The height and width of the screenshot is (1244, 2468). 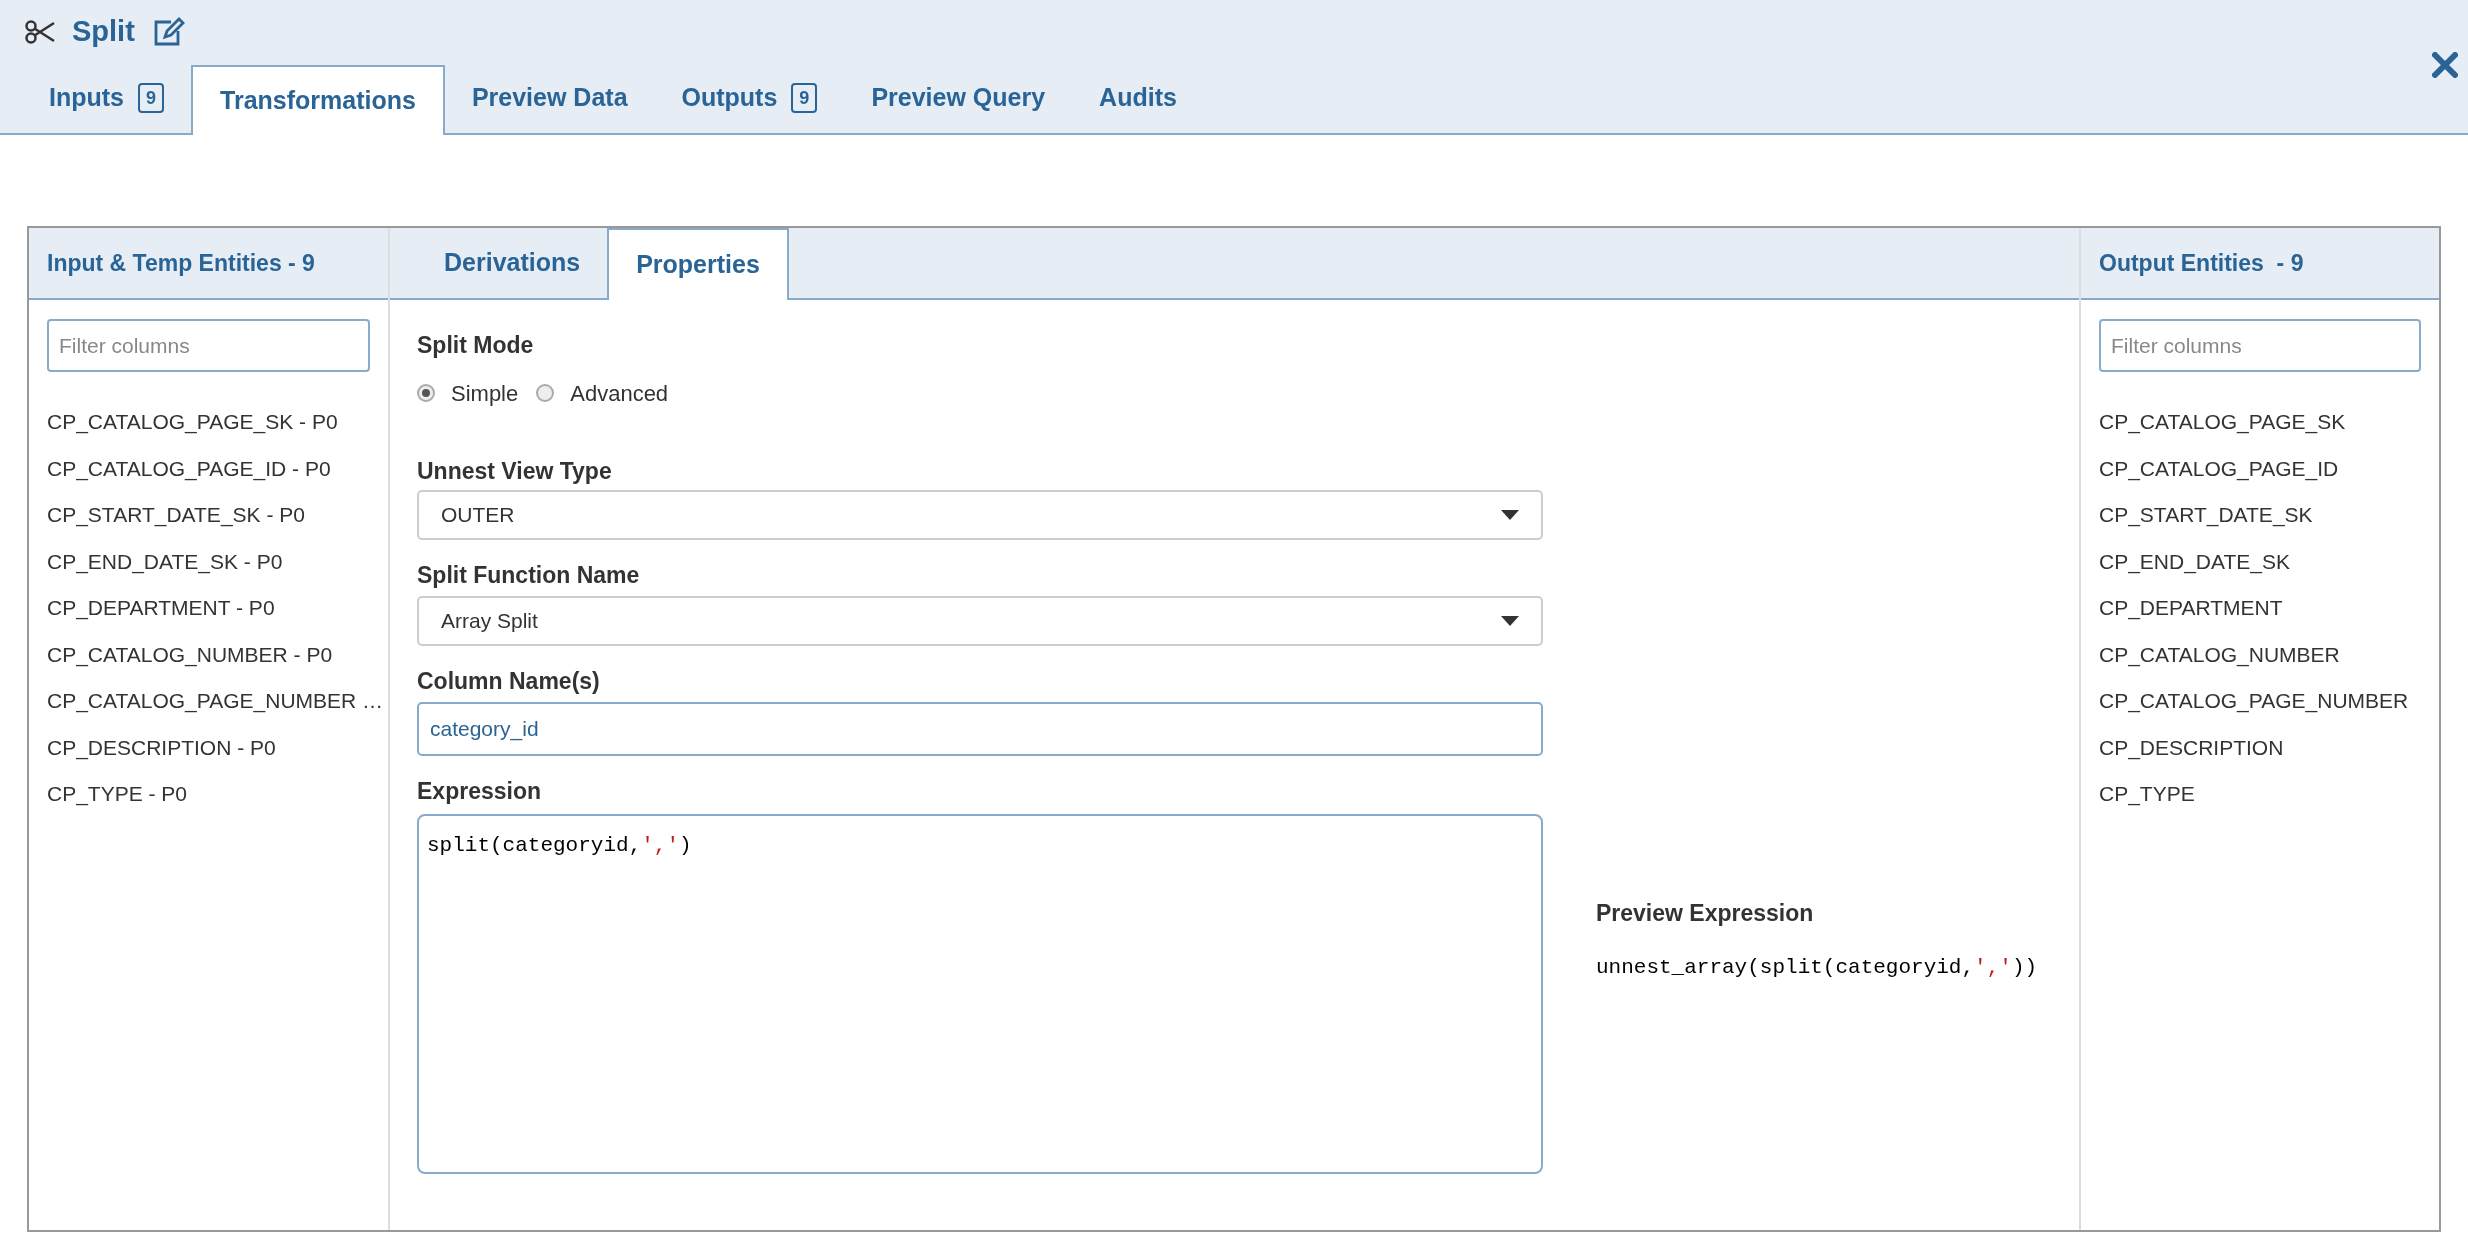 I want to click on column-item: CP_DESCRIPTION - P0, so click(x=161, y=754).